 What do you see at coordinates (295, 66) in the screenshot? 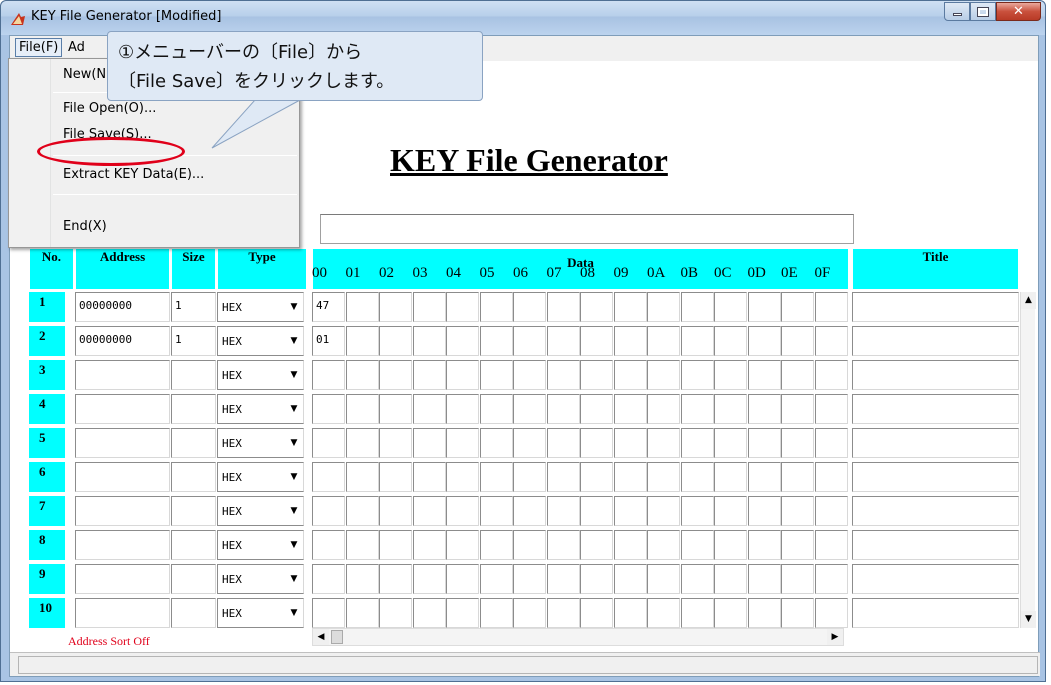
I see `instruction-callout: ①メニューバーの〔File〕から 〔File Save〕をクリックします。` at bounding box center [295, 66].